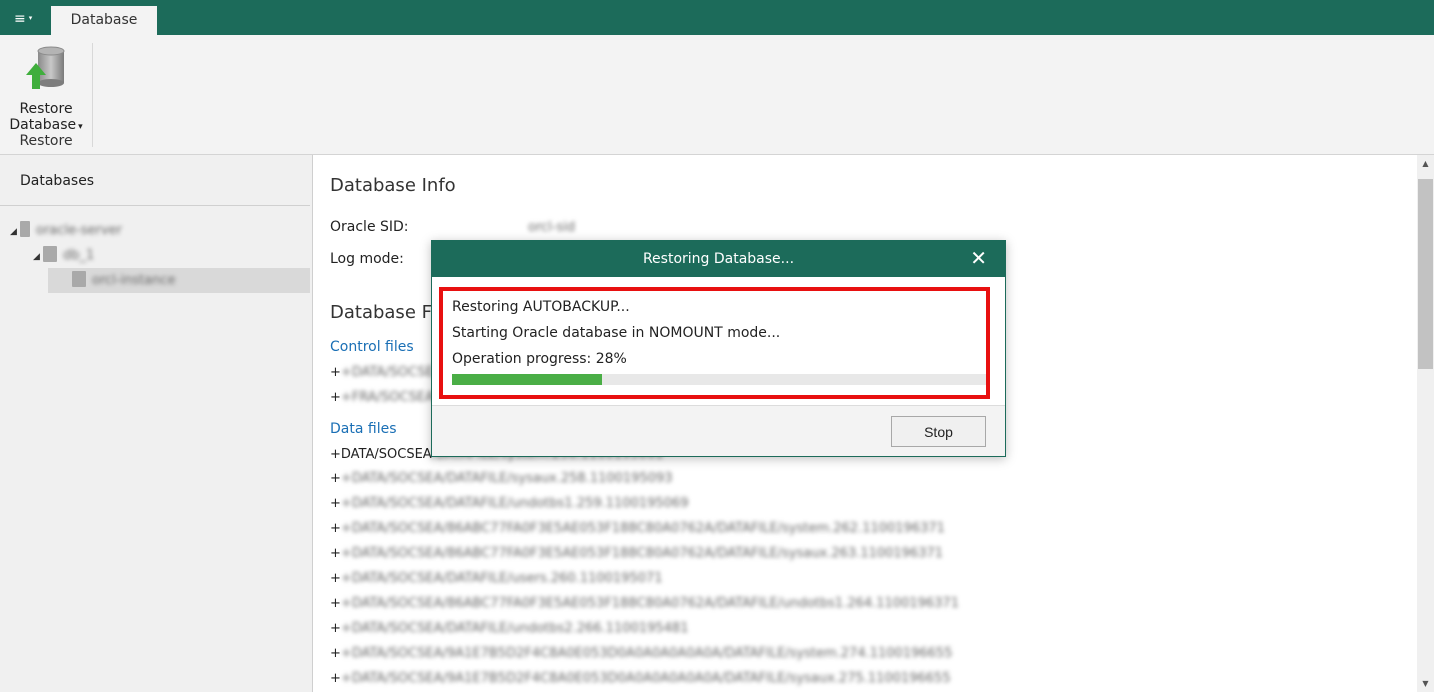 This screenshot has height=692, width=1434. What do you see at coordinates (363, 429) in the screenshot?
I see `data-files-link: Data files` at bounding box center [363, 429].